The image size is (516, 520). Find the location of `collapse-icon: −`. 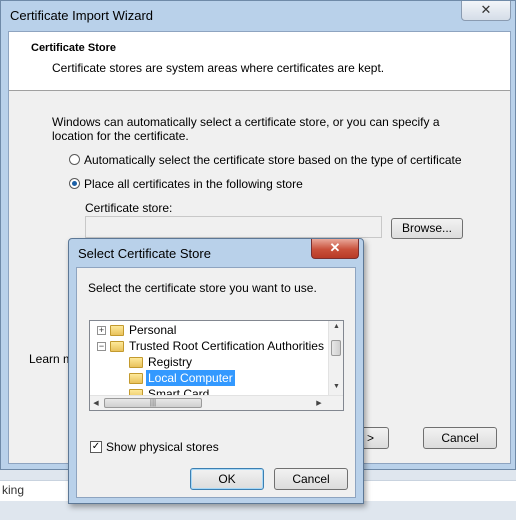

collapse-icon: − is located at coordinates (101, 346).